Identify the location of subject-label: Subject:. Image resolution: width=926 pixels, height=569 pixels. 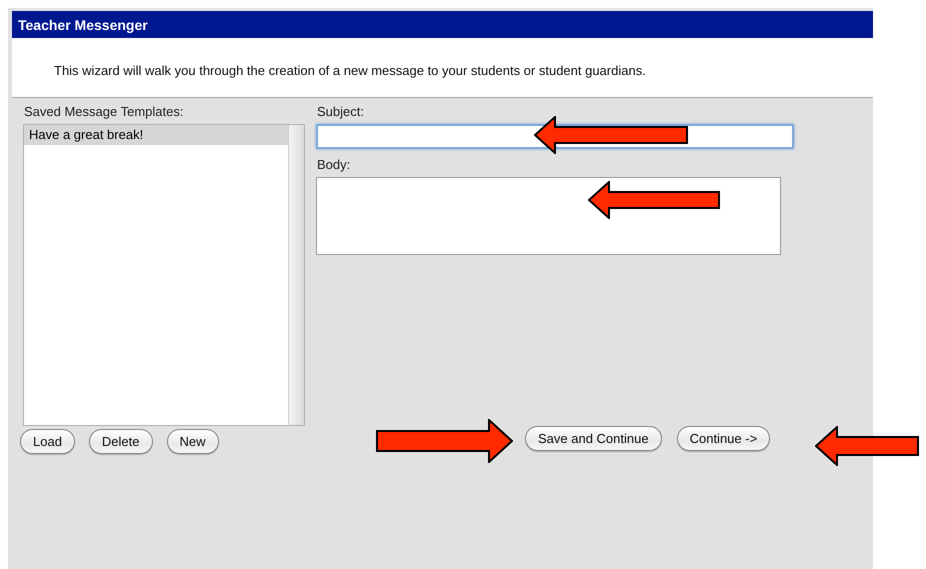
(340, 112).